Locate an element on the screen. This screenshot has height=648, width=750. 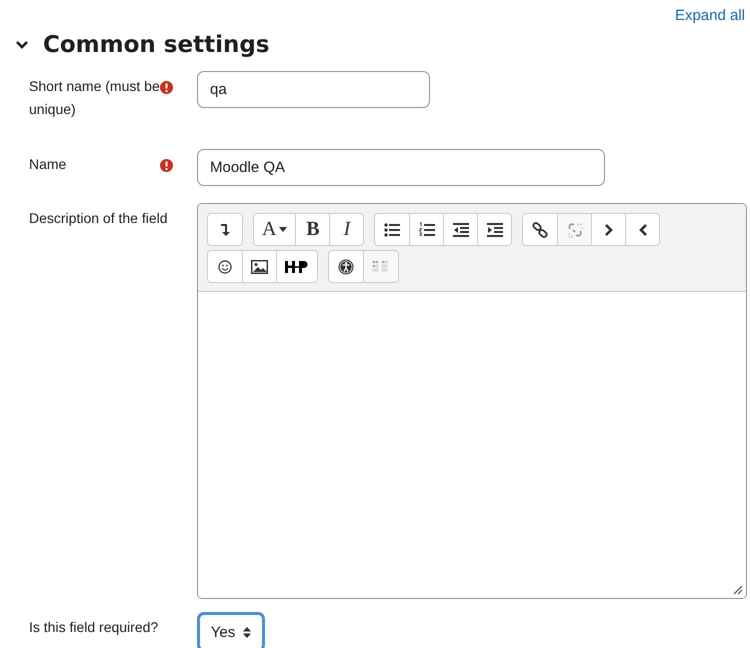
unlink-icon is located at coordinates (574, 230).